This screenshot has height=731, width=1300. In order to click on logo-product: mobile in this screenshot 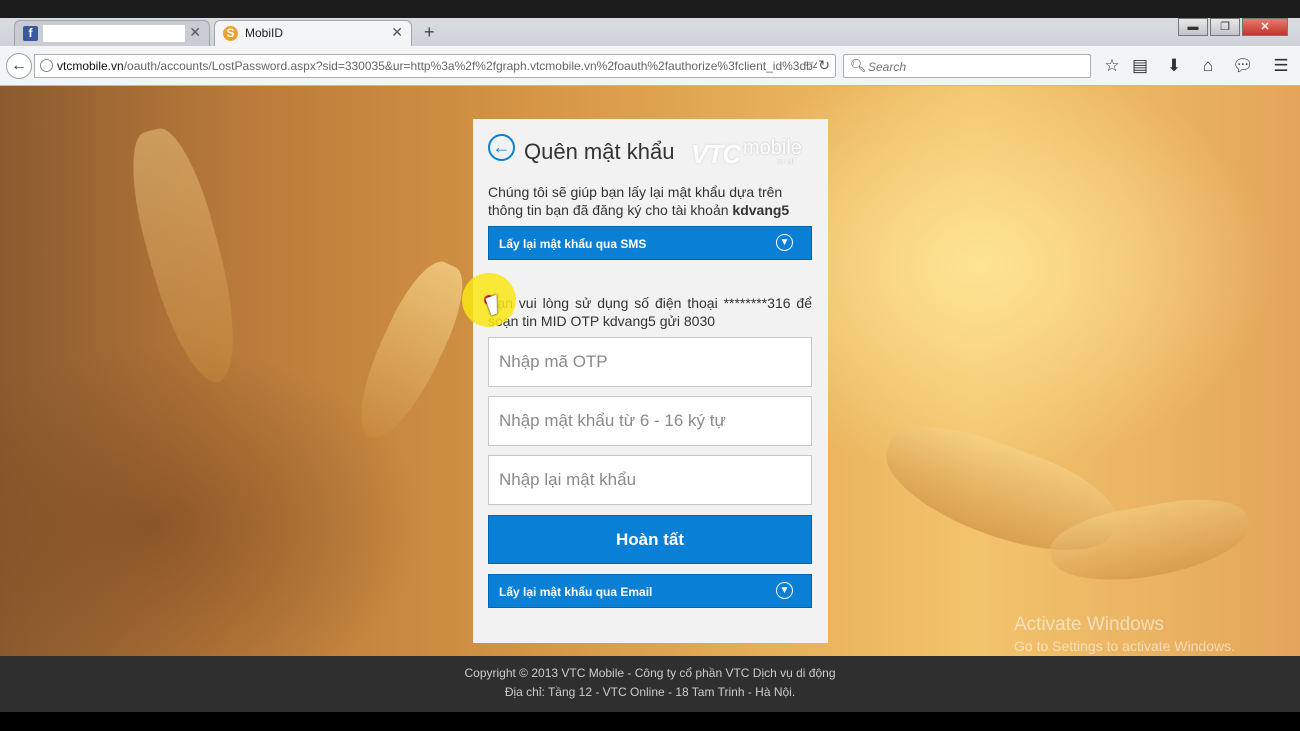, I will do `click(772, 148)`.